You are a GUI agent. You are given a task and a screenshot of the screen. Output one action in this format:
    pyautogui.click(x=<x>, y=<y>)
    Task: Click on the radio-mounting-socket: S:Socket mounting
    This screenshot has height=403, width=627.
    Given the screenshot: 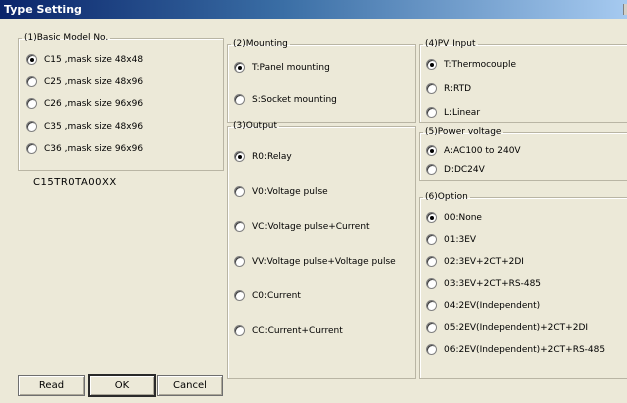 What is the action you would take?
    pyautogui.click(x=285, y=99)
    